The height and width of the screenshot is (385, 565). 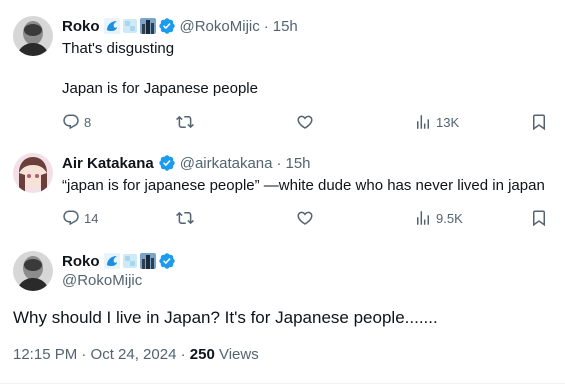 I want to click on tweet-header: Air Katakana @airkatakana · 15h, so click(x=186, y=163).